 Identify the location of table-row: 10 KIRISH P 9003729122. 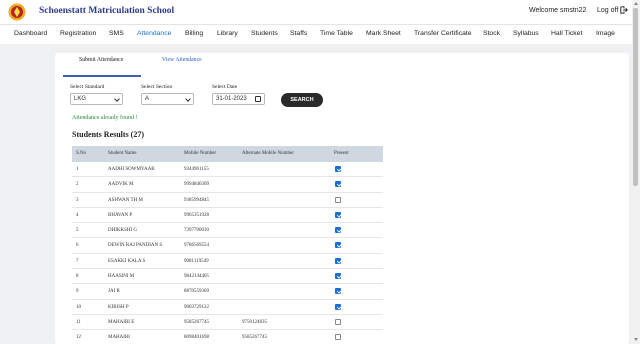
(227, 307).